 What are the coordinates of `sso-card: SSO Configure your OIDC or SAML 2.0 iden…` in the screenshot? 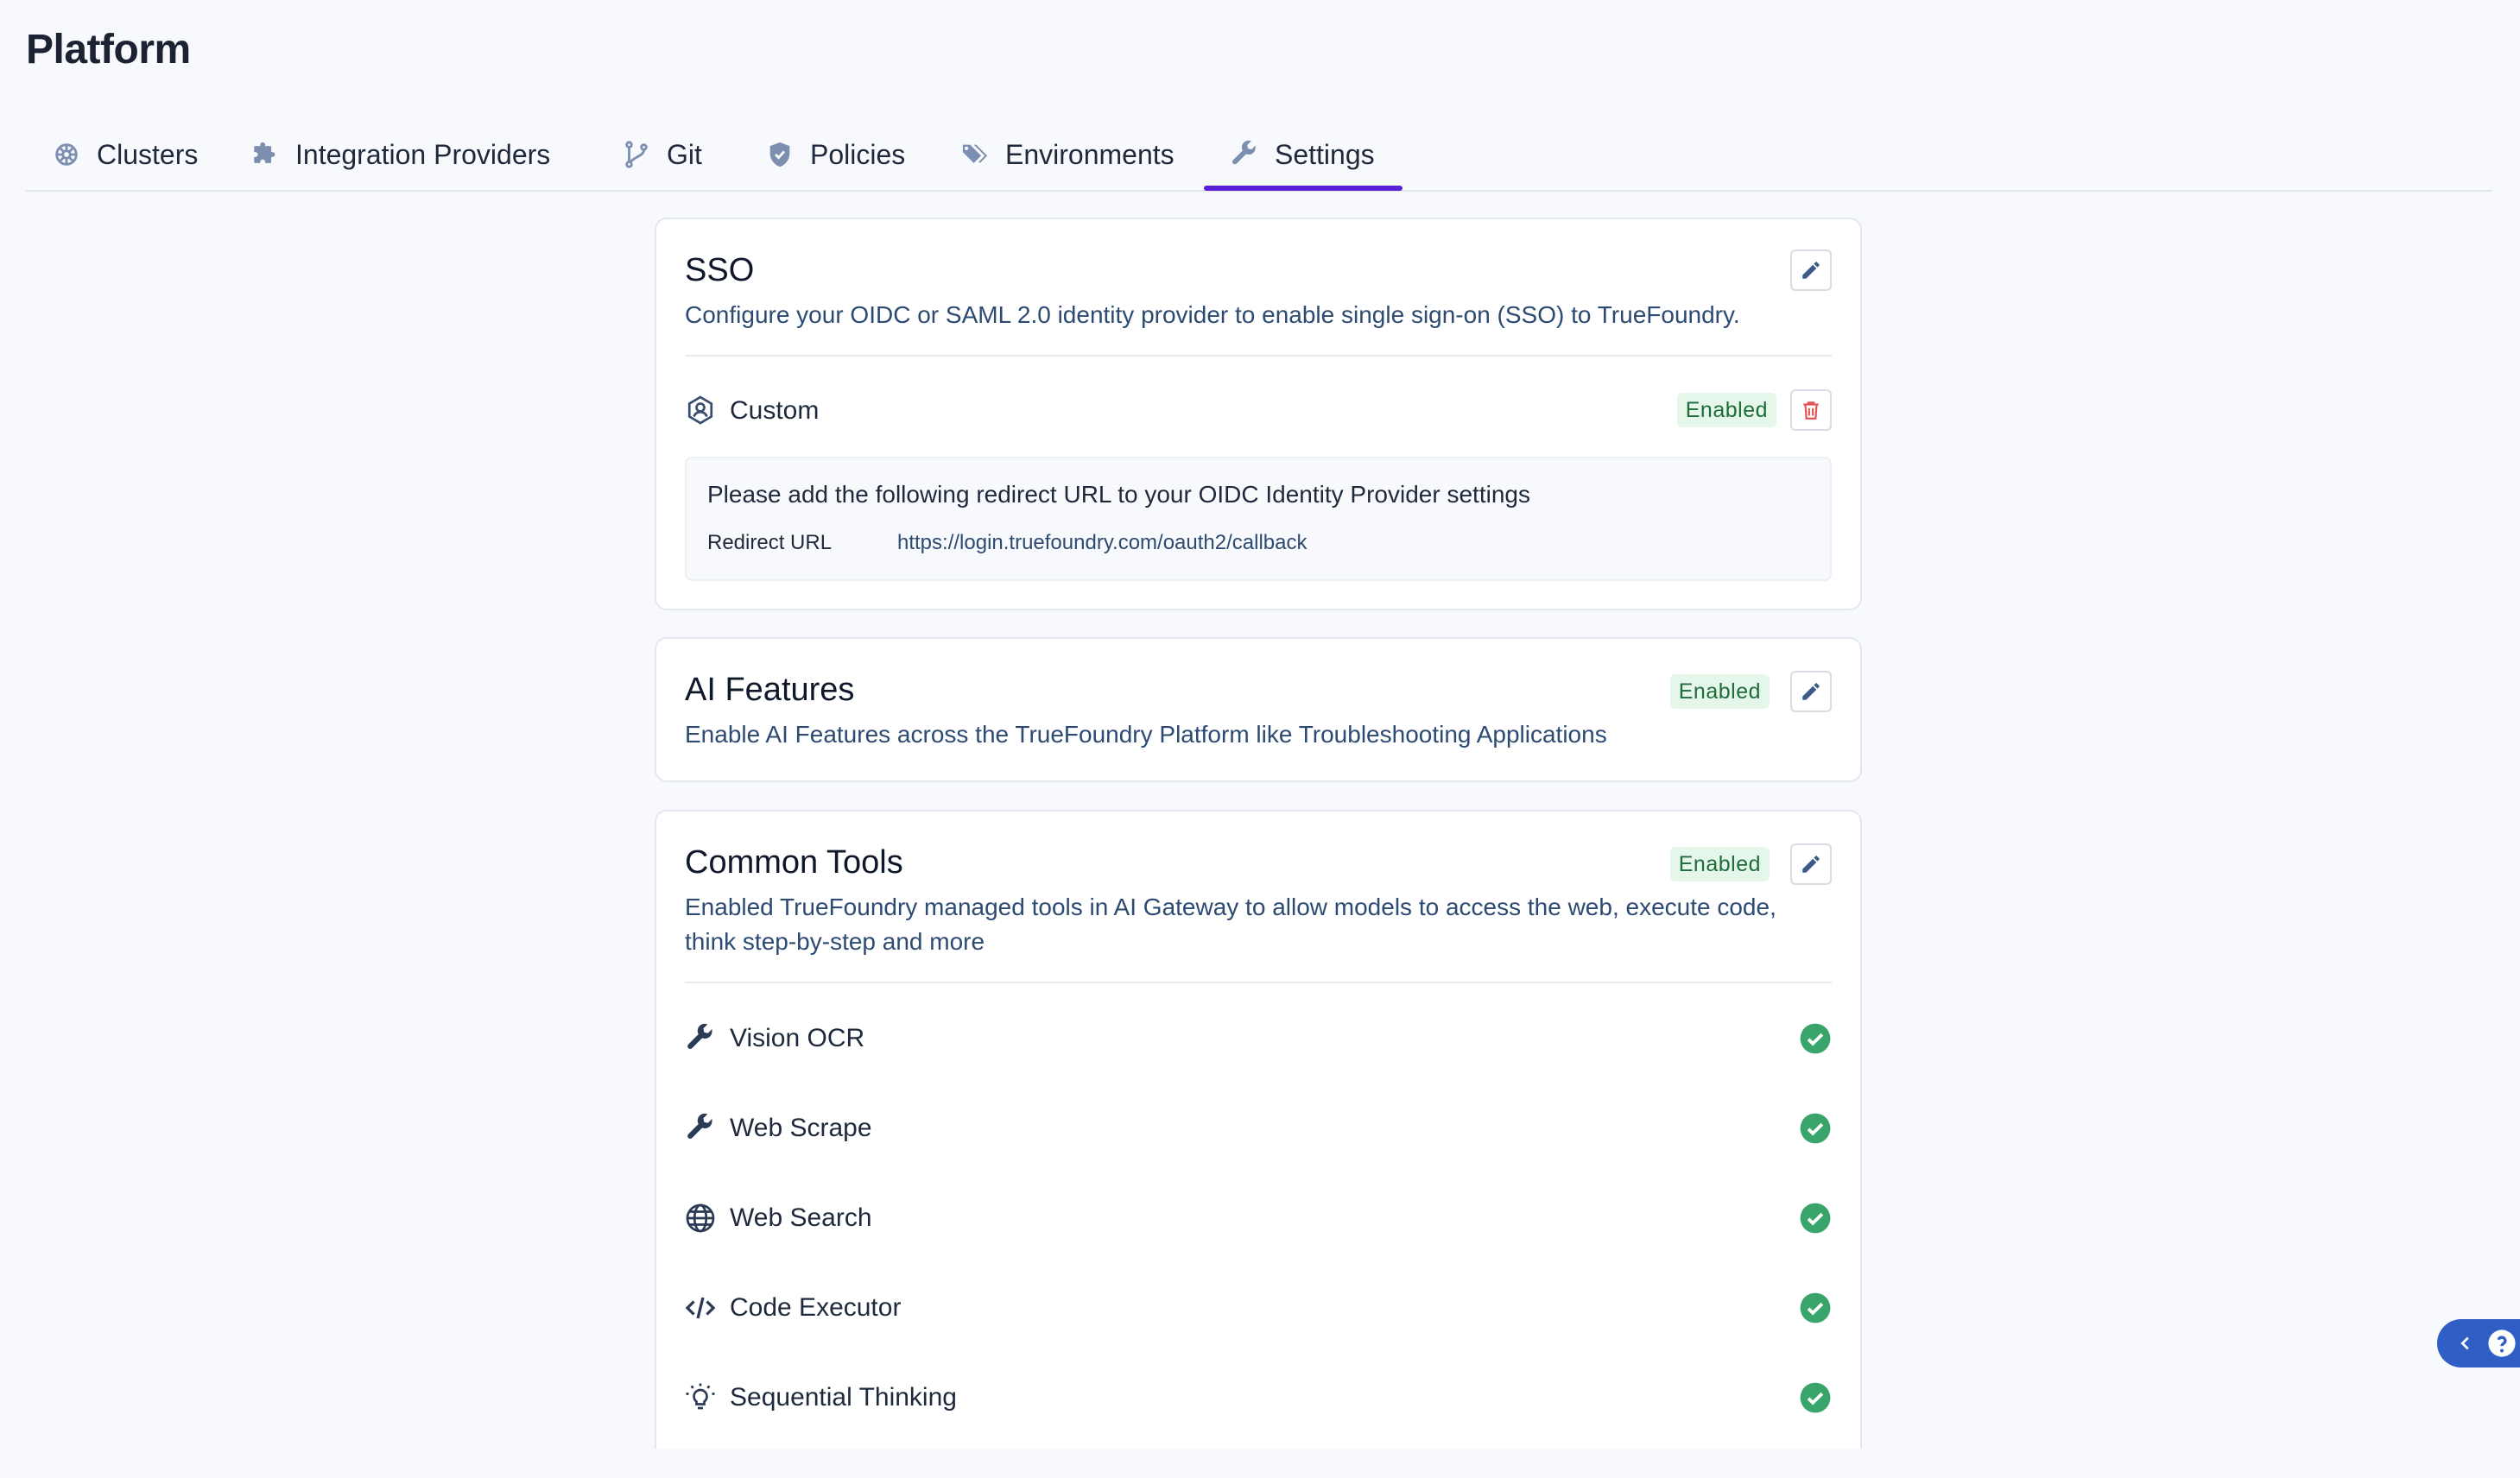 It's located at (1258, 414).